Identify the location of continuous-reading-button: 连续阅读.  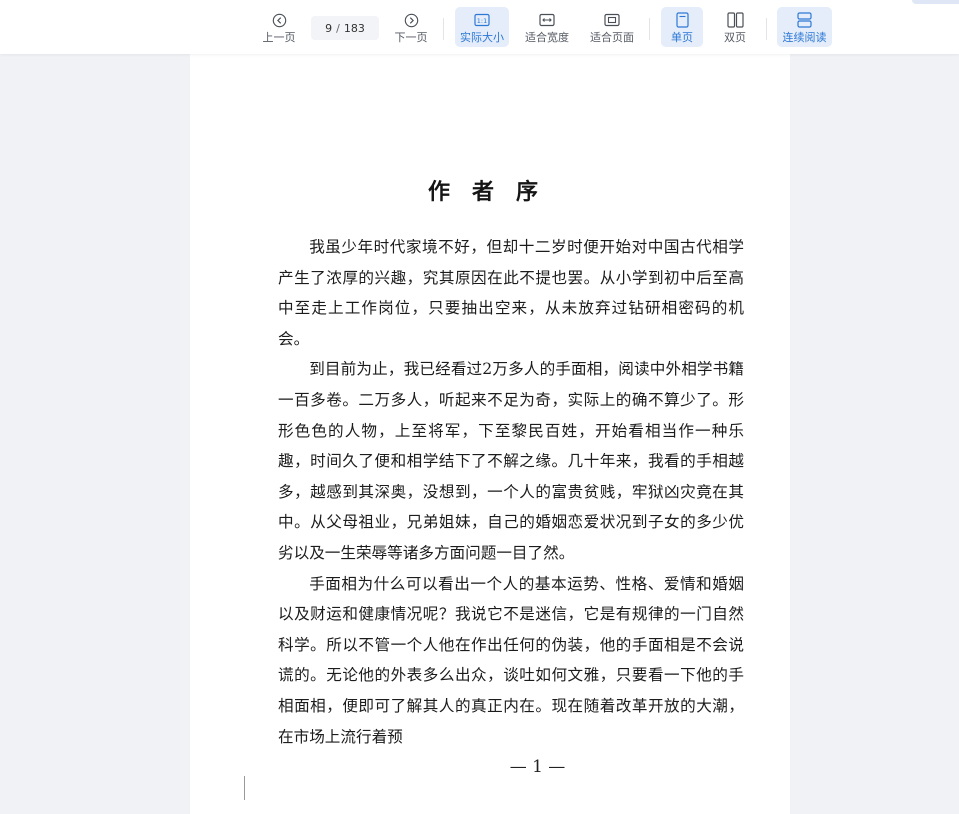
(804, 27).